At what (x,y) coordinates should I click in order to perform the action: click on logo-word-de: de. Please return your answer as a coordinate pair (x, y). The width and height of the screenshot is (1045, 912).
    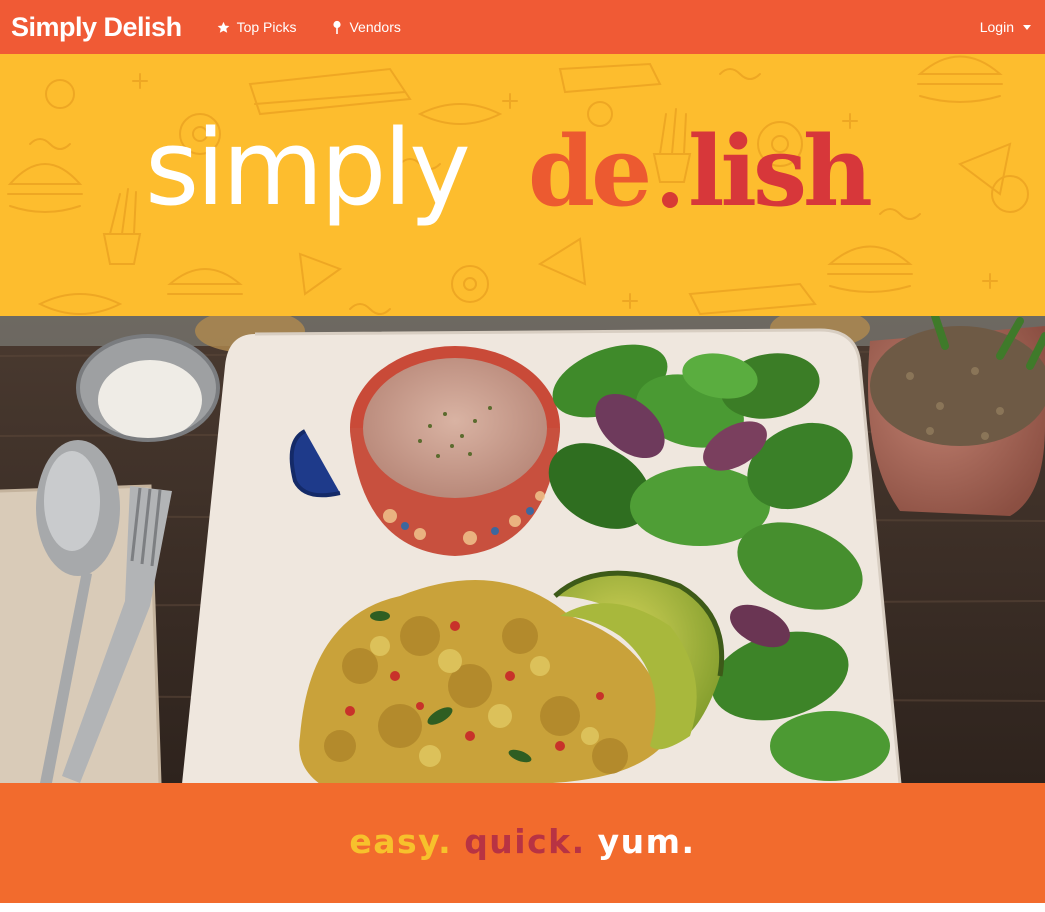
    Looking at the image, I should click on (590, 171).